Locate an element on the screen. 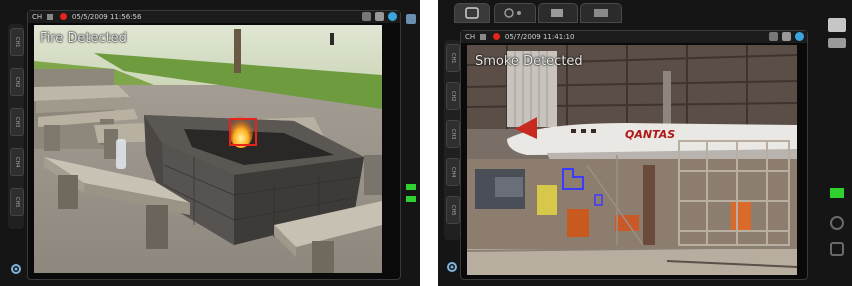  channel-tab-strip-right: CH1 CH2 CH3 CH4 CH5 is located at coordinates (452, 140).